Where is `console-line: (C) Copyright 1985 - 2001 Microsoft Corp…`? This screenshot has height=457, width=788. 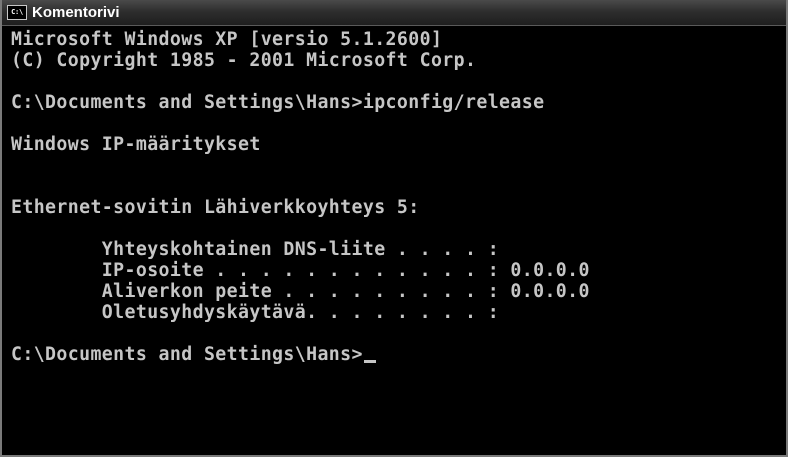 console-line: (C) Copyright 1985 - 2001 Microsoft Corp… is located at coordinates (244, 60).